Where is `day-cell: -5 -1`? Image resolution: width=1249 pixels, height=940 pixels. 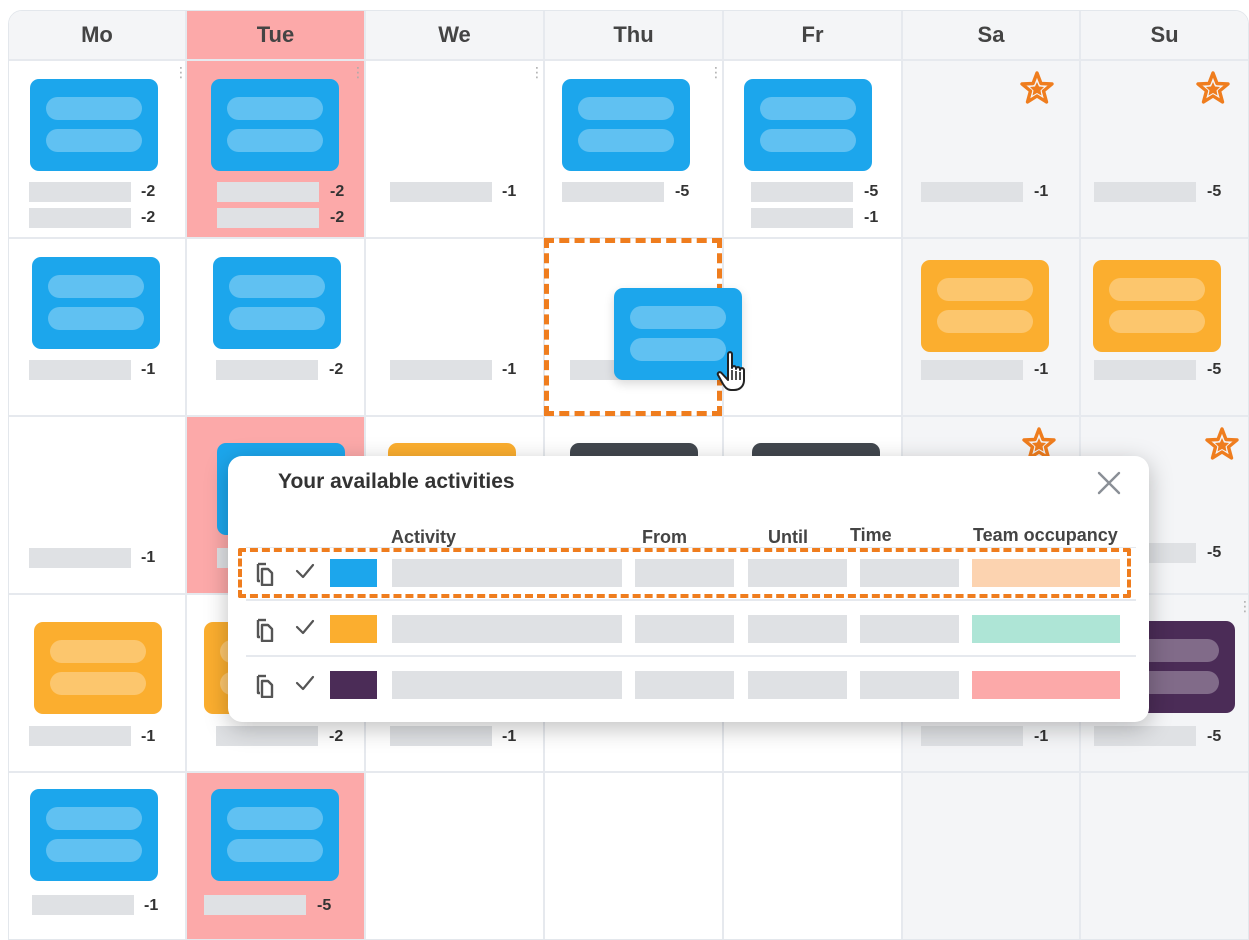 day-cell: -5 -1 is located at coordinates (813, 150).